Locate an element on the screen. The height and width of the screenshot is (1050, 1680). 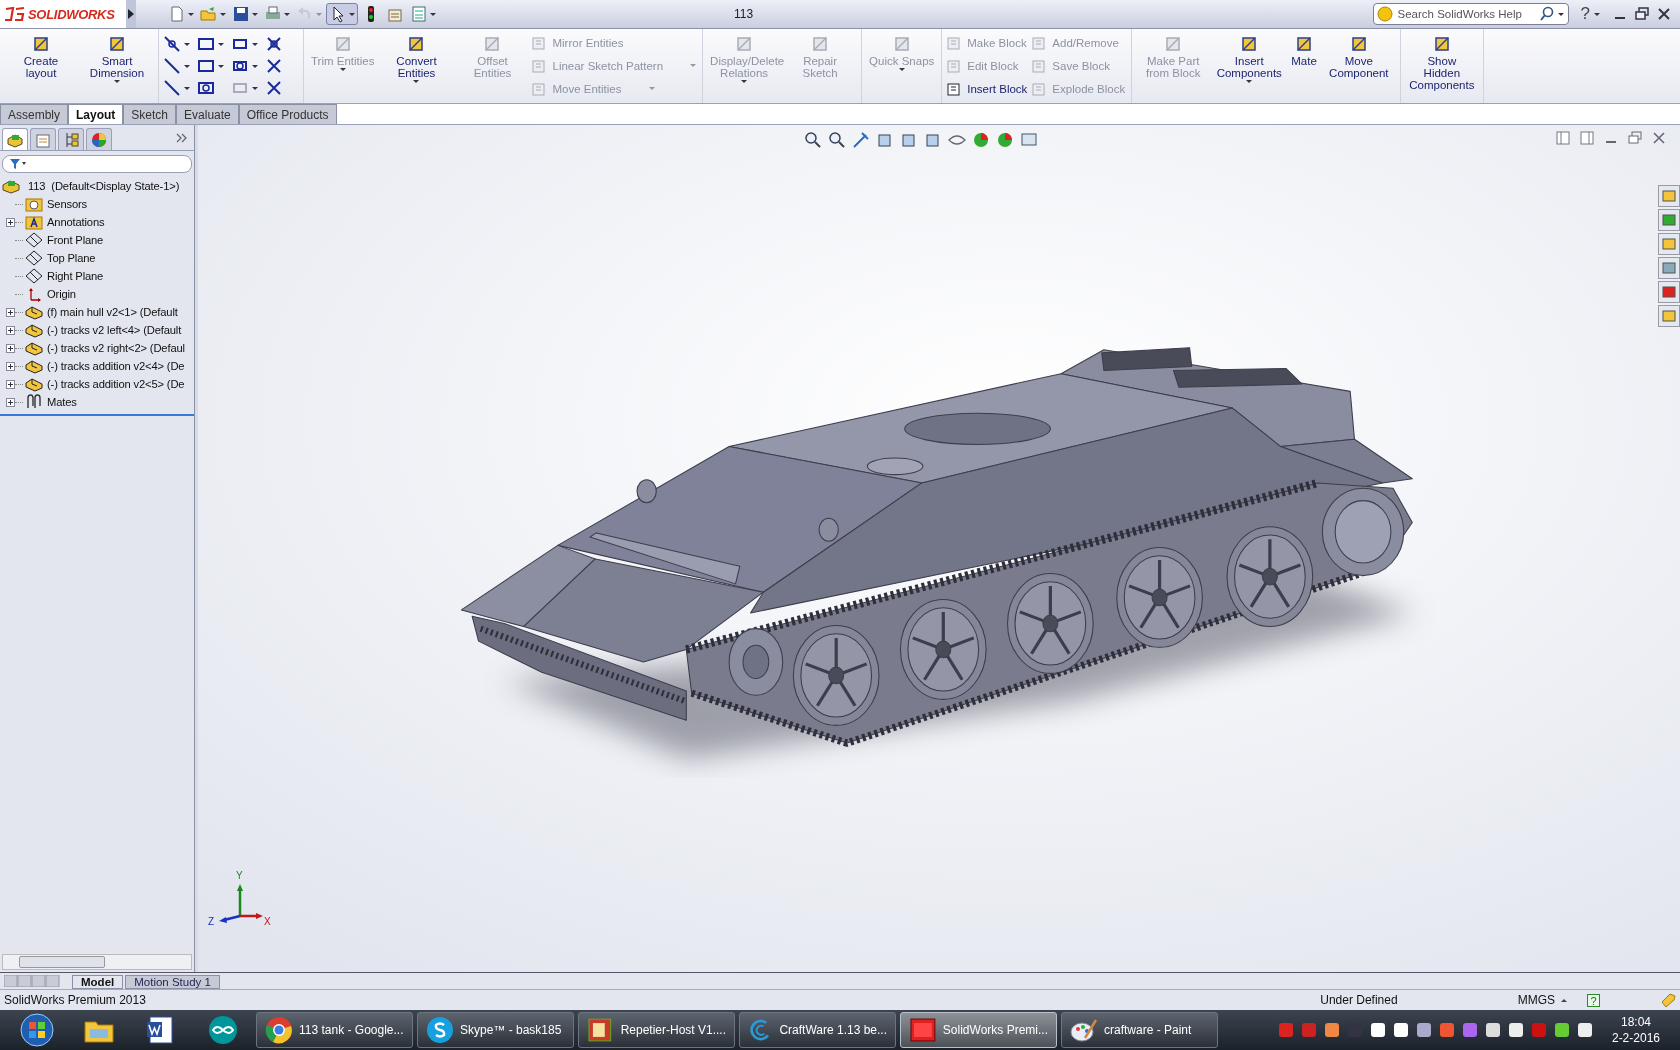
app-logo: SOLIDWORKS is located at coordinates (63, 14).